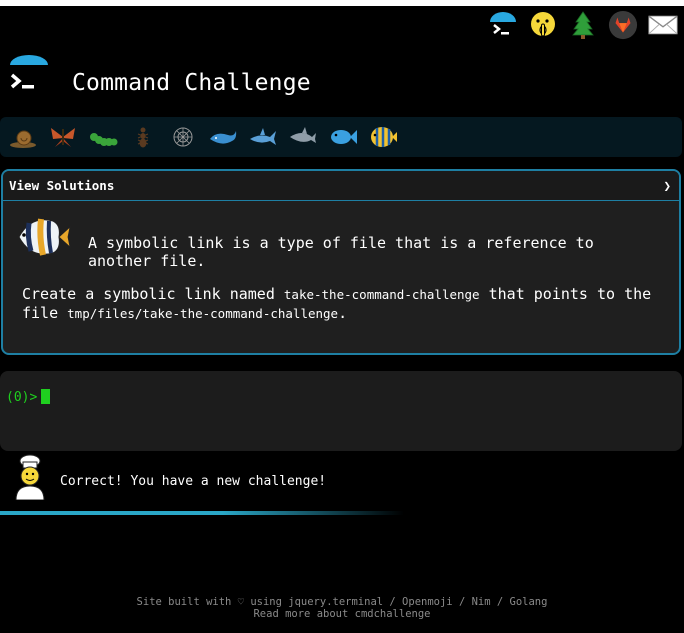  I want to click on snail-icon, so click(23, 137).